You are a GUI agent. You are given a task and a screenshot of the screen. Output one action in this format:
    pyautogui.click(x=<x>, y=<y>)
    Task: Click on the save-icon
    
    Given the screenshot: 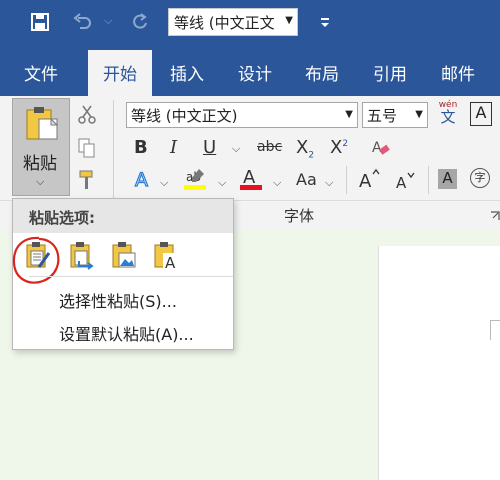 What is the action you would take?
    pyautogui.click(x=40, y=24)
    